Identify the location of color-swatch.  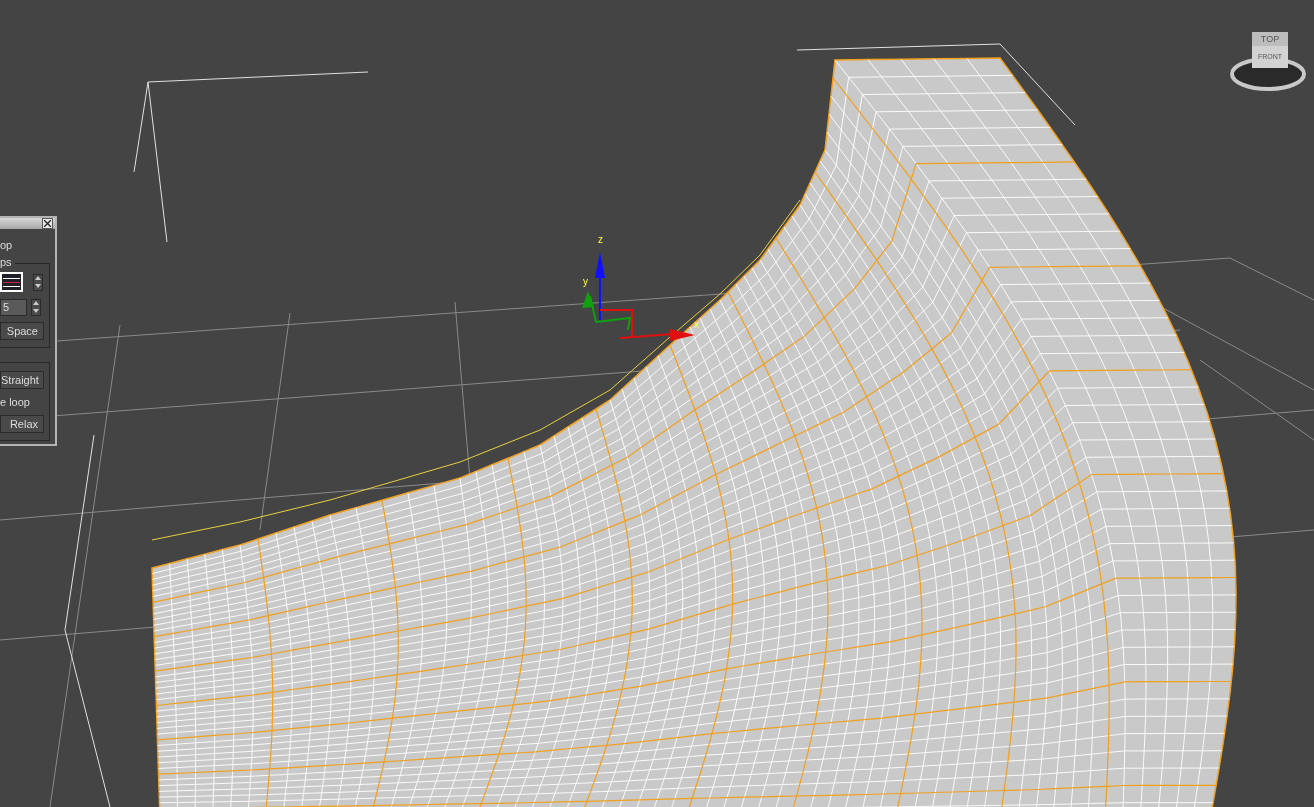
(11, 282).